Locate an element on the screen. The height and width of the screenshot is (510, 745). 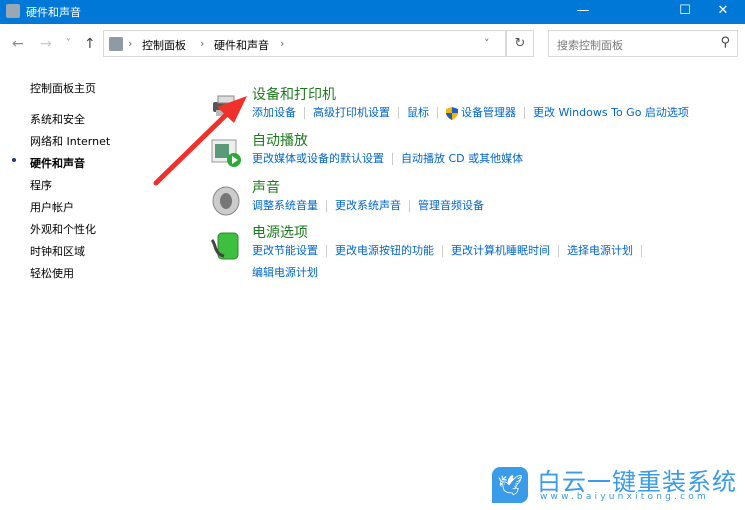
red-arrow-annotation is located at coordinates (200, 141).